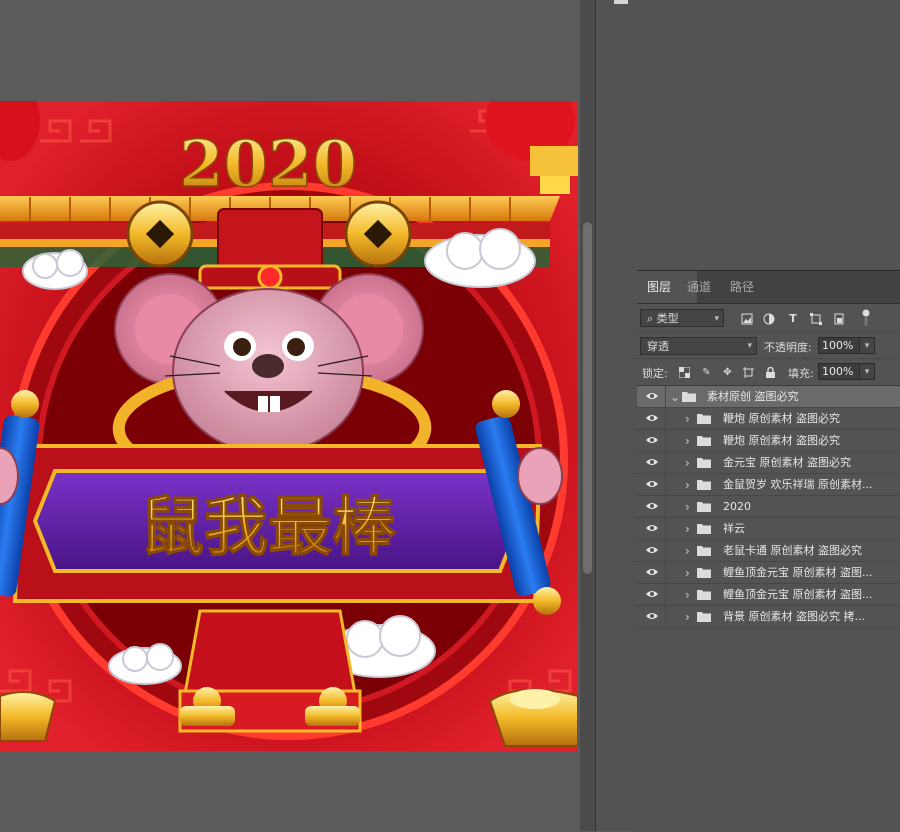 The image size is (900, 832). I want to click on fill-slider-button: ▾, so click(867, 371).